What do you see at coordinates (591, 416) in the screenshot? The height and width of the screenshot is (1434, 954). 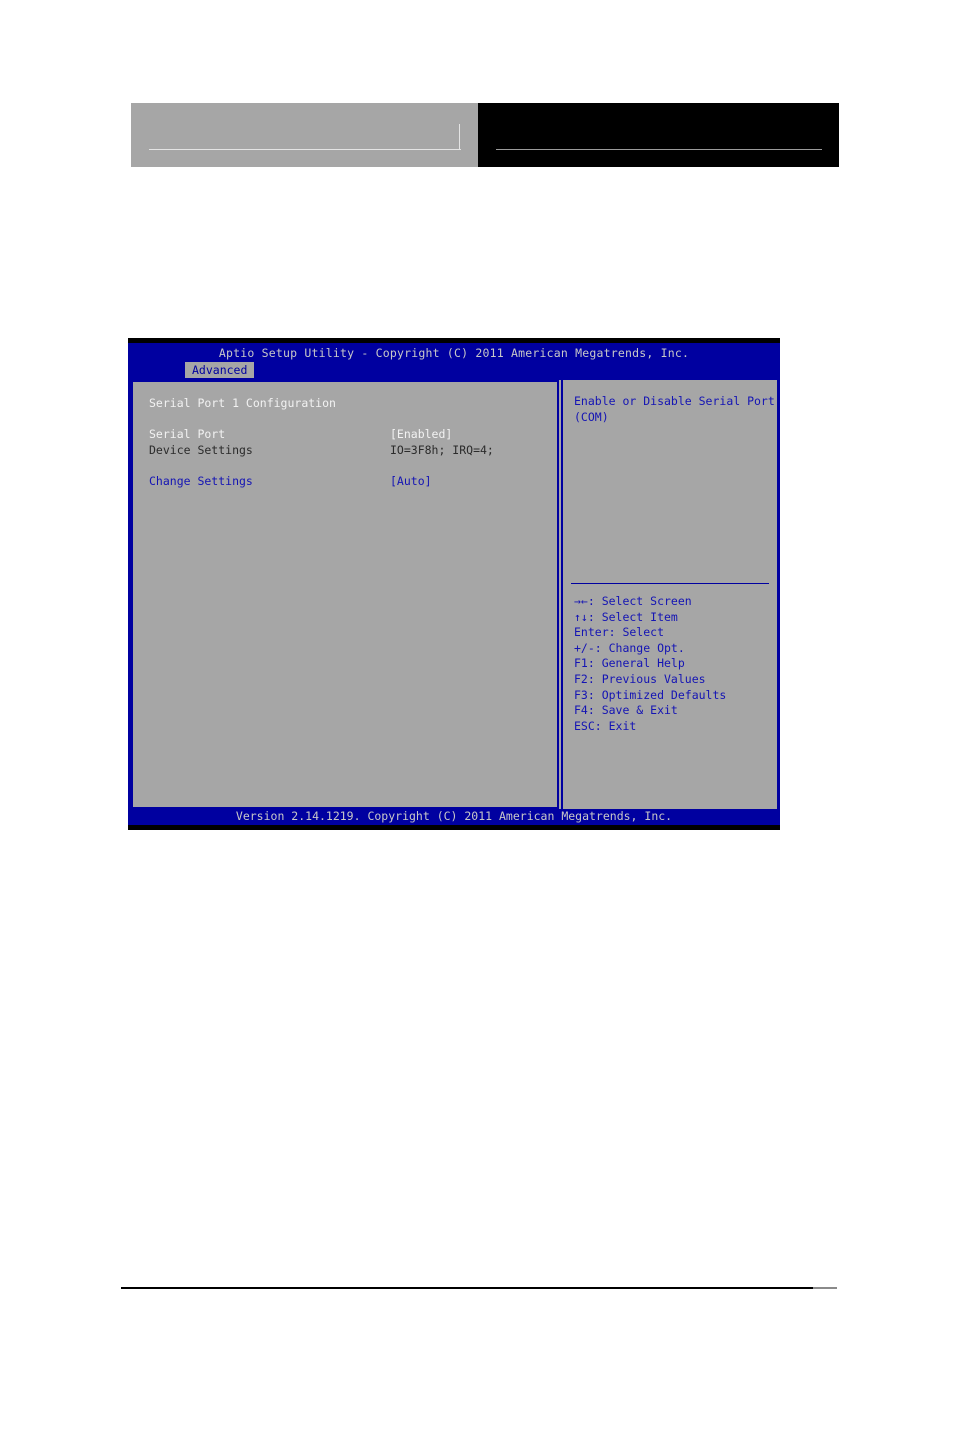 I see `help-line: (COM)` at bounding box center [591, 416].